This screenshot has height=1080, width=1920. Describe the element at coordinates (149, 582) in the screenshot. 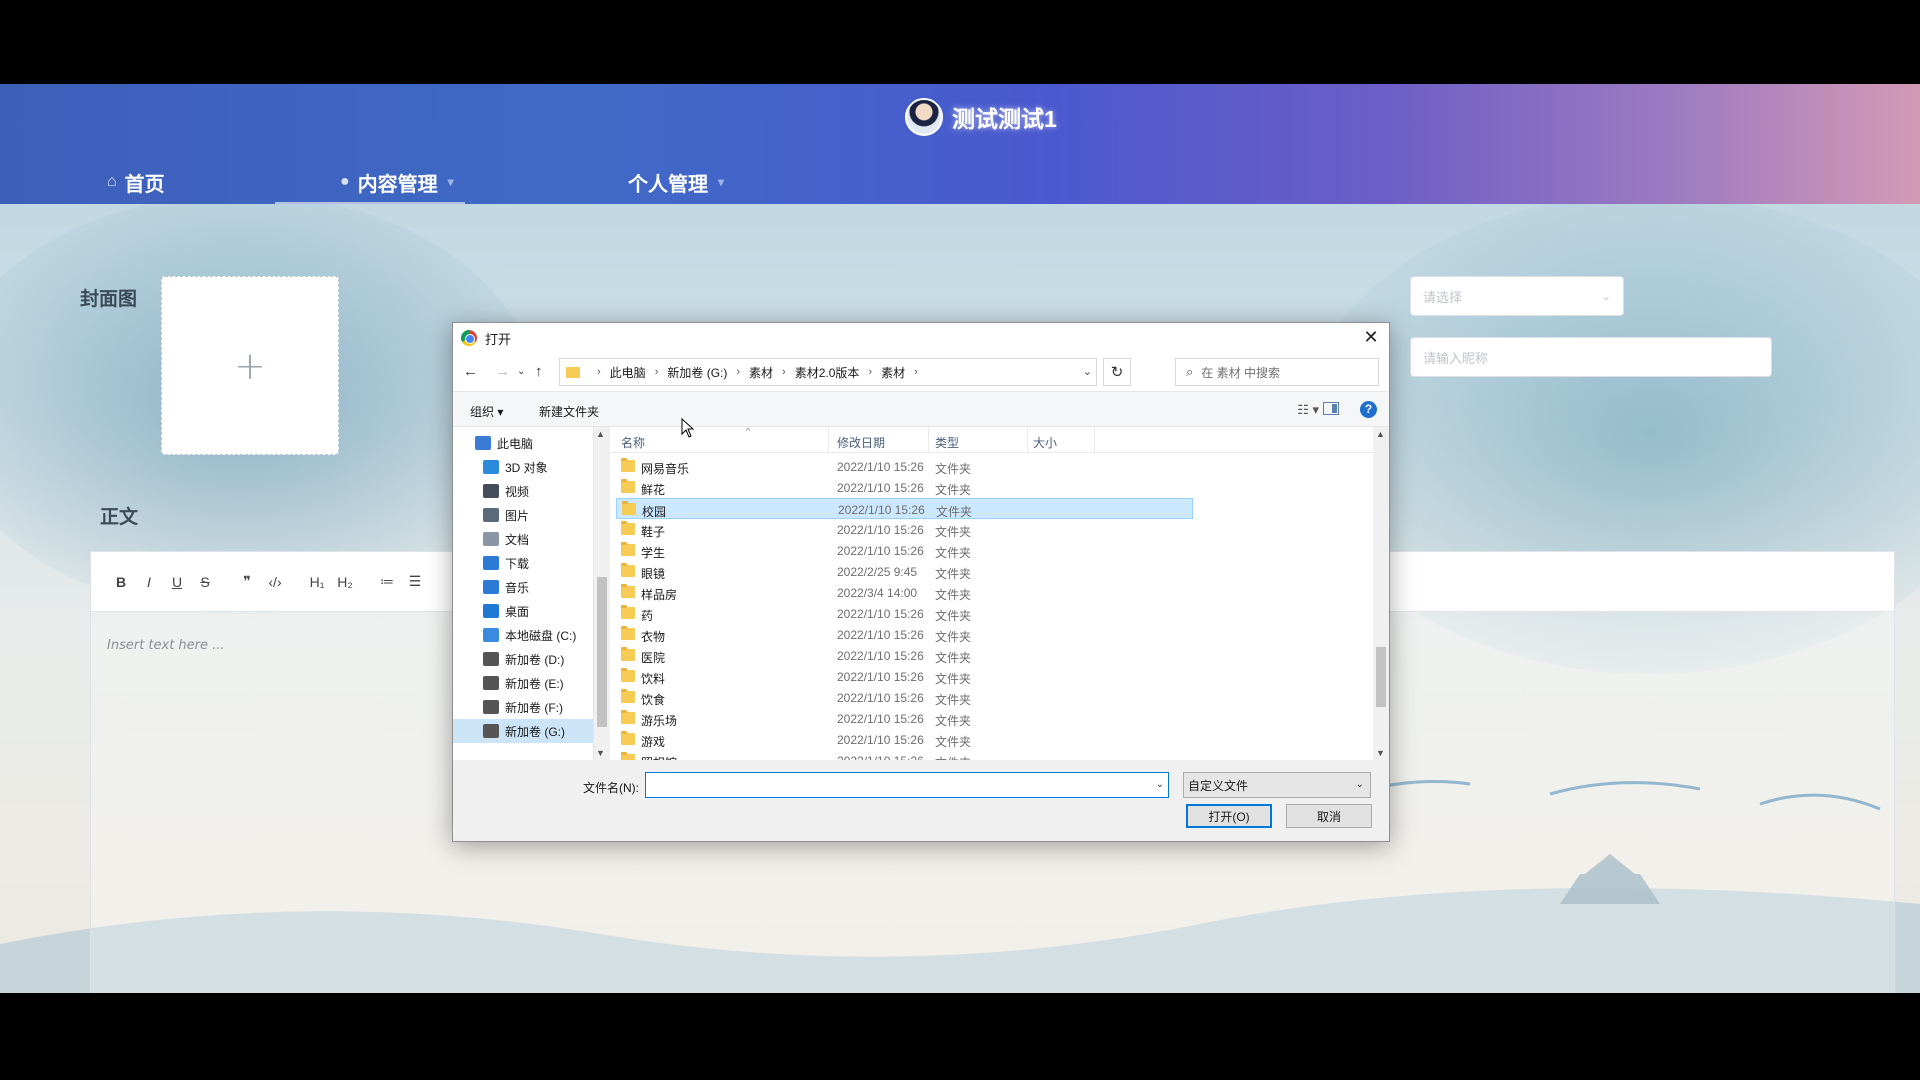

I see `italic-button: I` at that location.